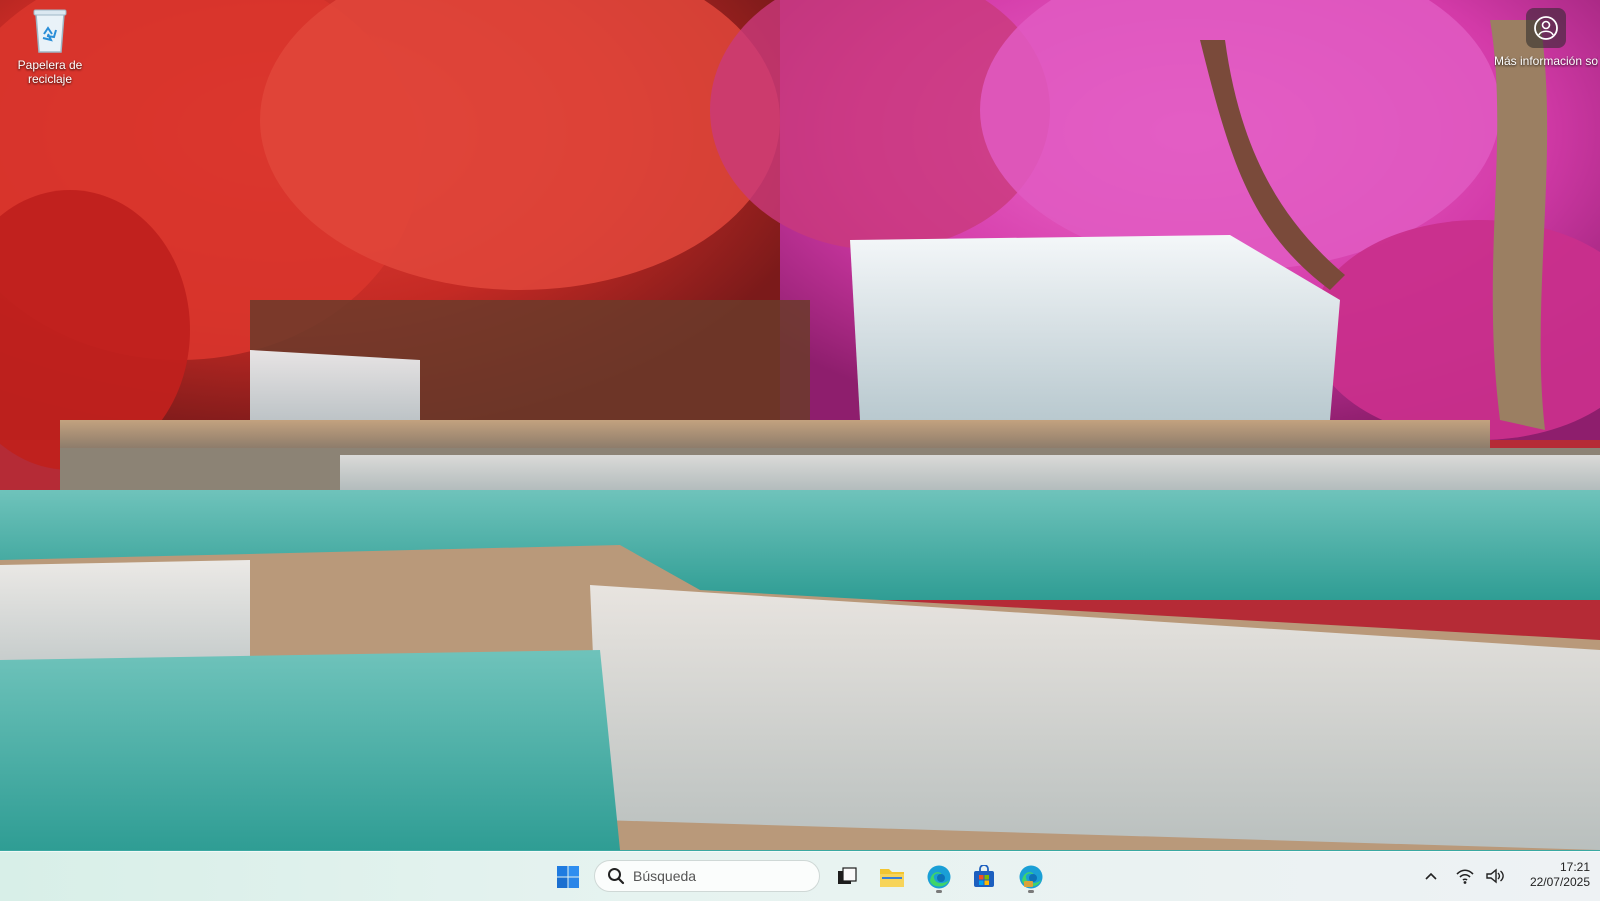 Image resolution: width=1600 pixels, height=901 pixels. I want to click on file-explorer-button, so click(892, 877).